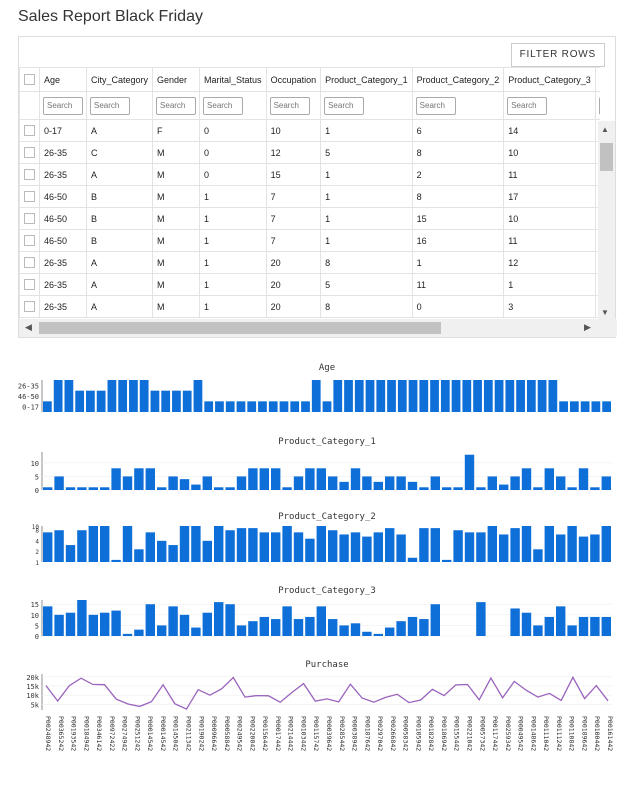 Image resolution: width=634 pixels, height=808 pixels. Describe the element at coordinates (119, 79) in the screenshot. I see `column-header: City_Category` at that location.